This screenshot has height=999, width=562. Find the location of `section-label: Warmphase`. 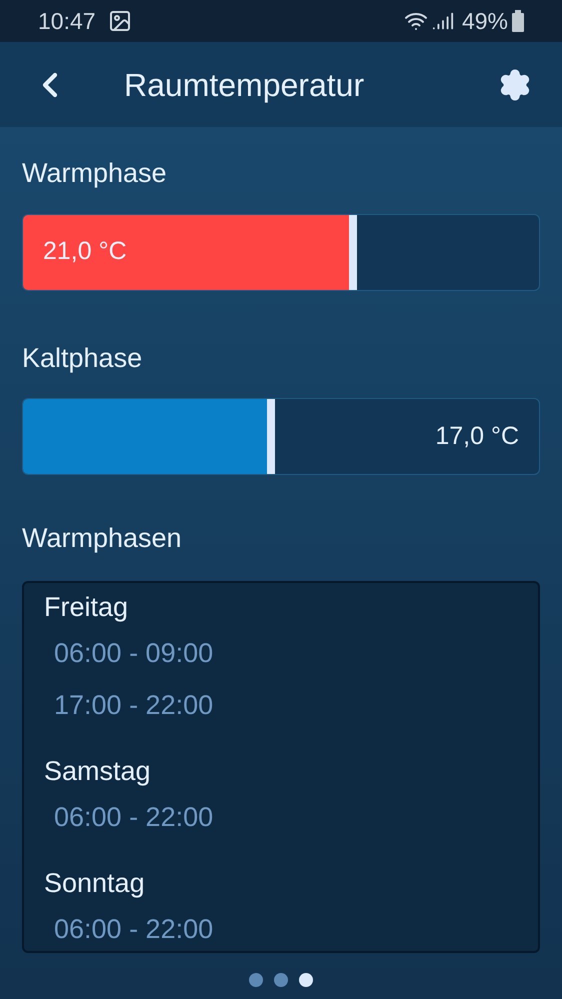

section-label: Warmphase is located at coordinates (95, 173).